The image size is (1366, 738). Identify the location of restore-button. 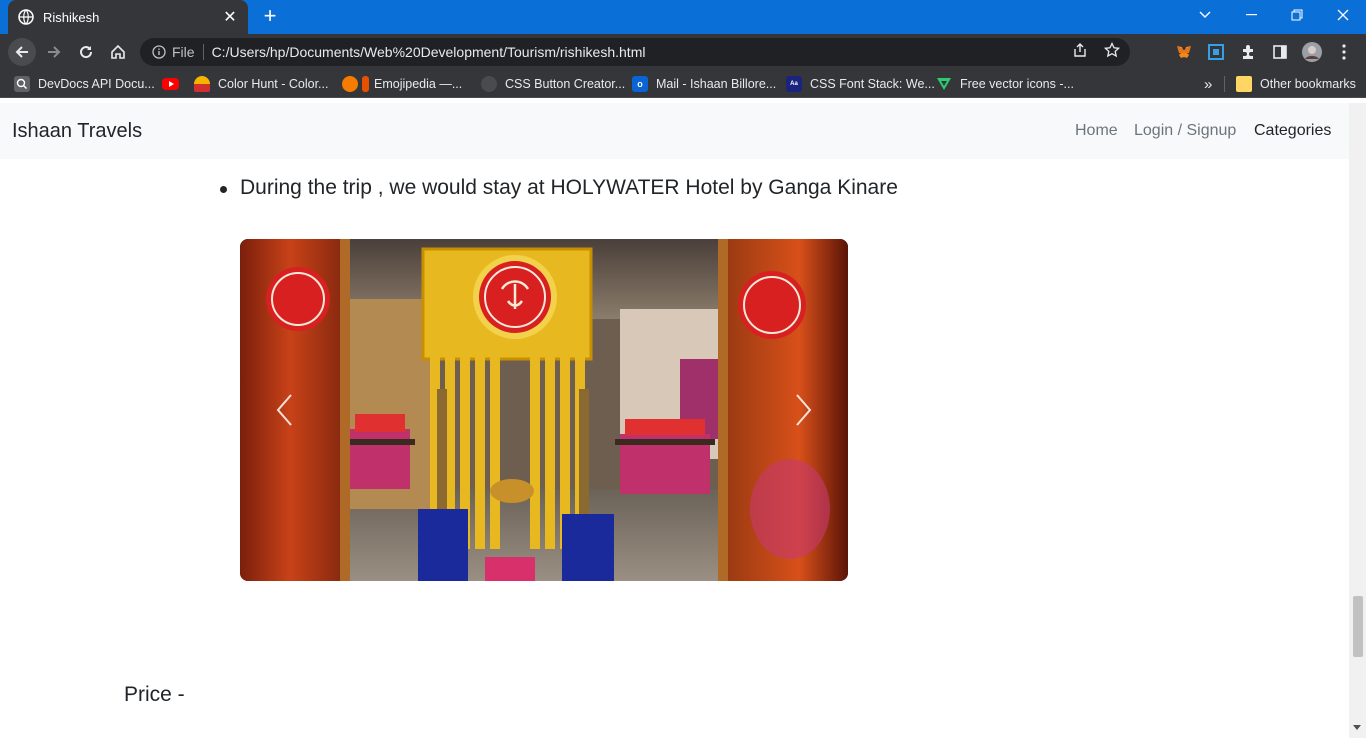
(1297, 15).